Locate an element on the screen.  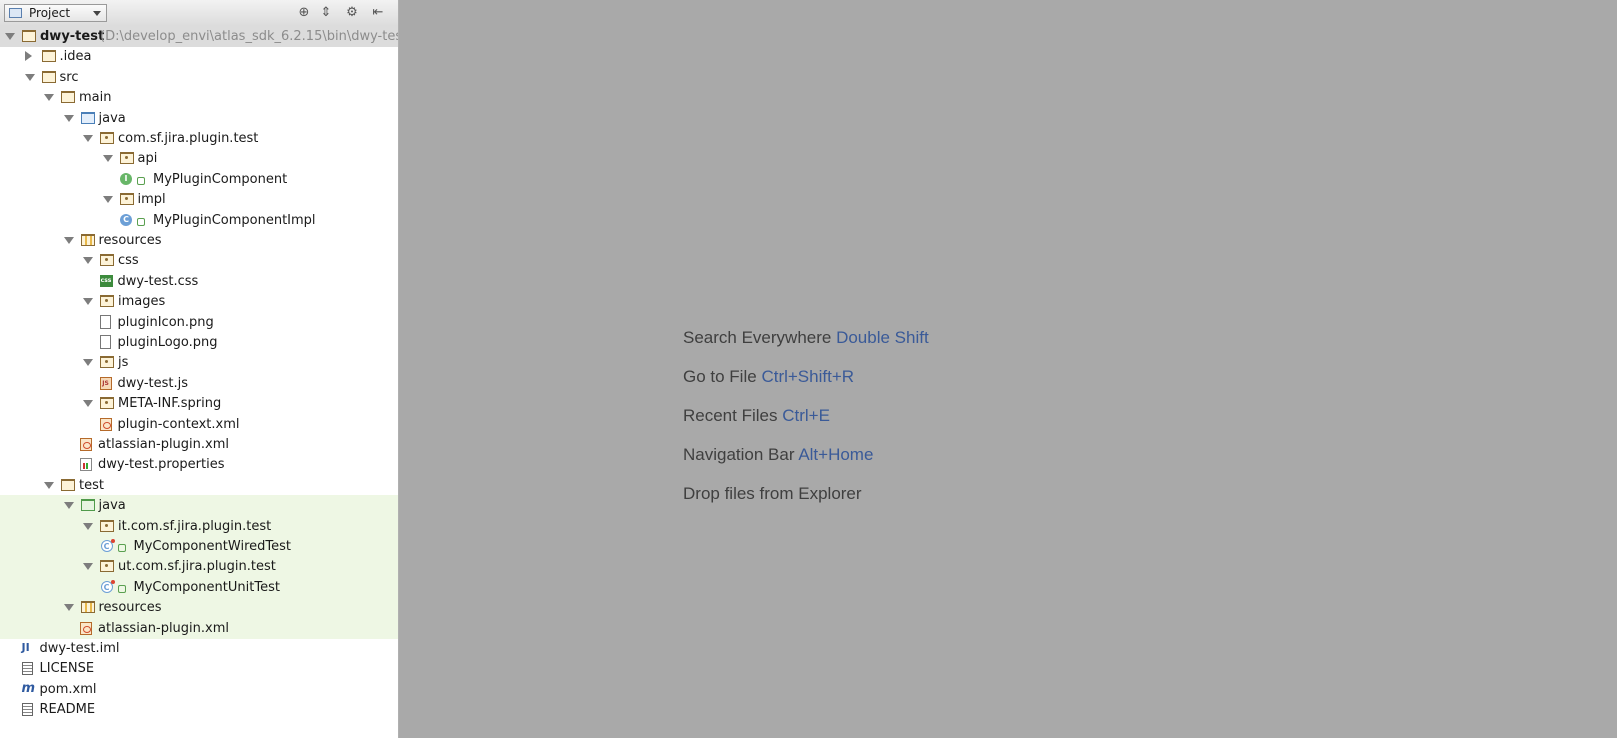
tree-row: JI dwy-test.iml is located at coordinates (199, 648).